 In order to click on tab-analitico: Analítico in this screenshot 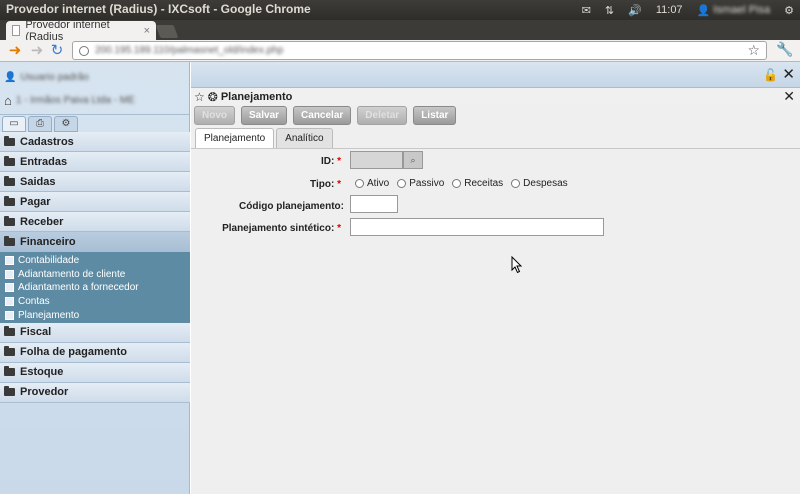, I will do `click(304, 138)`.